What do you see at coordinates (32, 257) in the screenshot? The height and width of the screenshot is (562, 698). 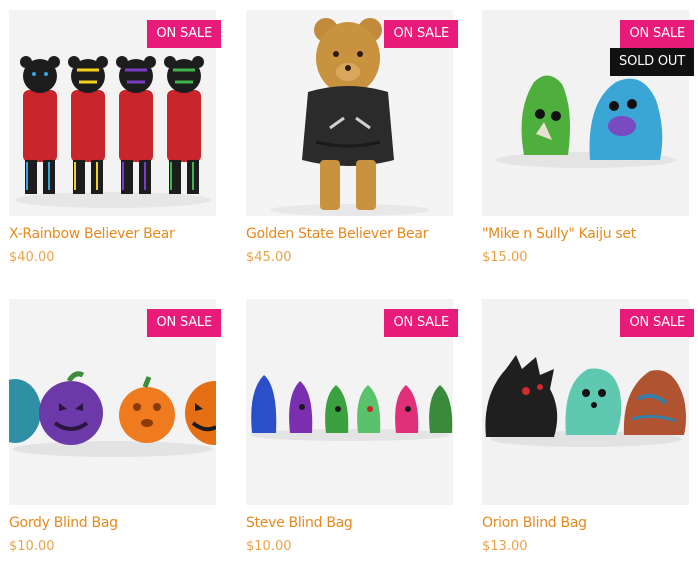 I see `product-price: $40.00` at bounding box center [32, 257].